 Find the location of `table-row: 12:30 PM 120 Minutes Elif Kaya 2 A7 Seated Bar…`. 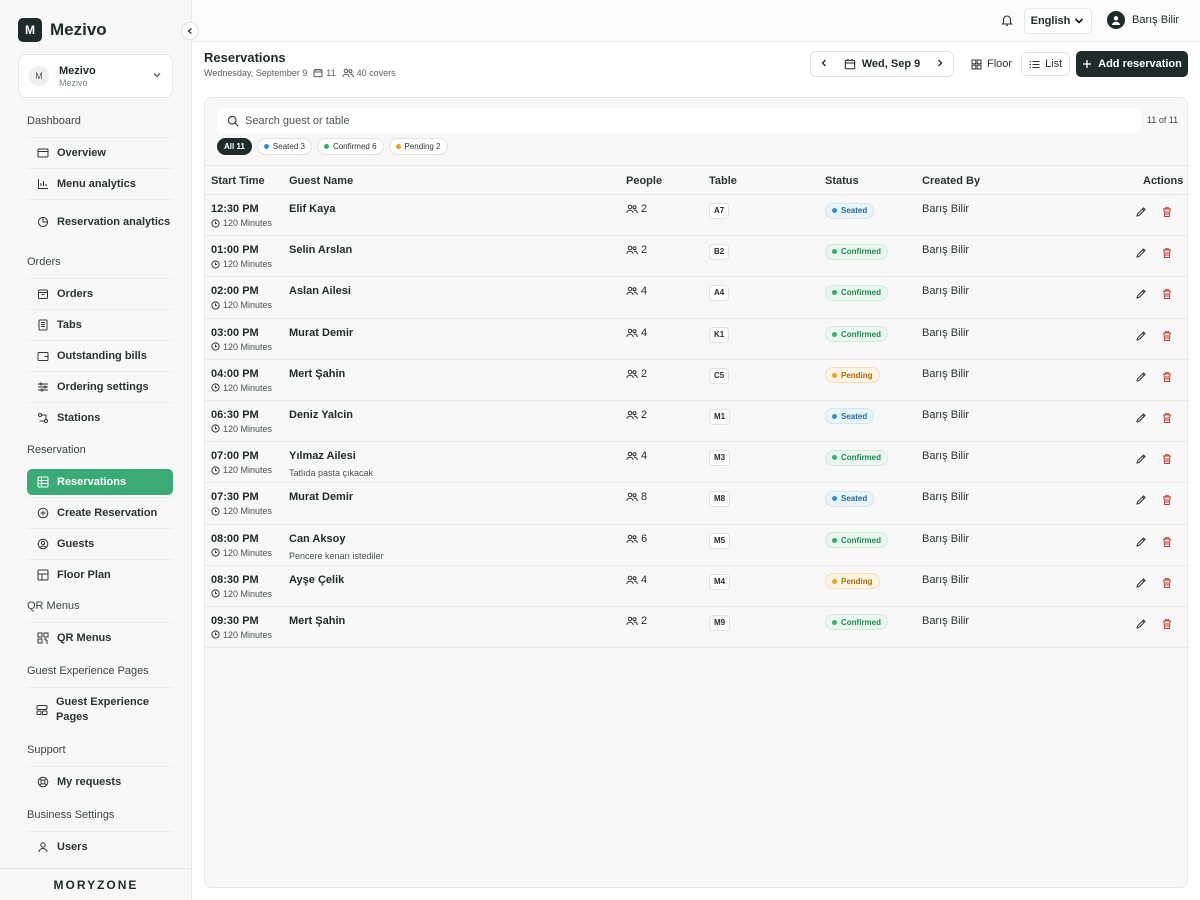

table-row: 12:30 PM 120 Minutes Elif Kaya 2 A7 Seated Bar… is located at coordinates (697, 216).